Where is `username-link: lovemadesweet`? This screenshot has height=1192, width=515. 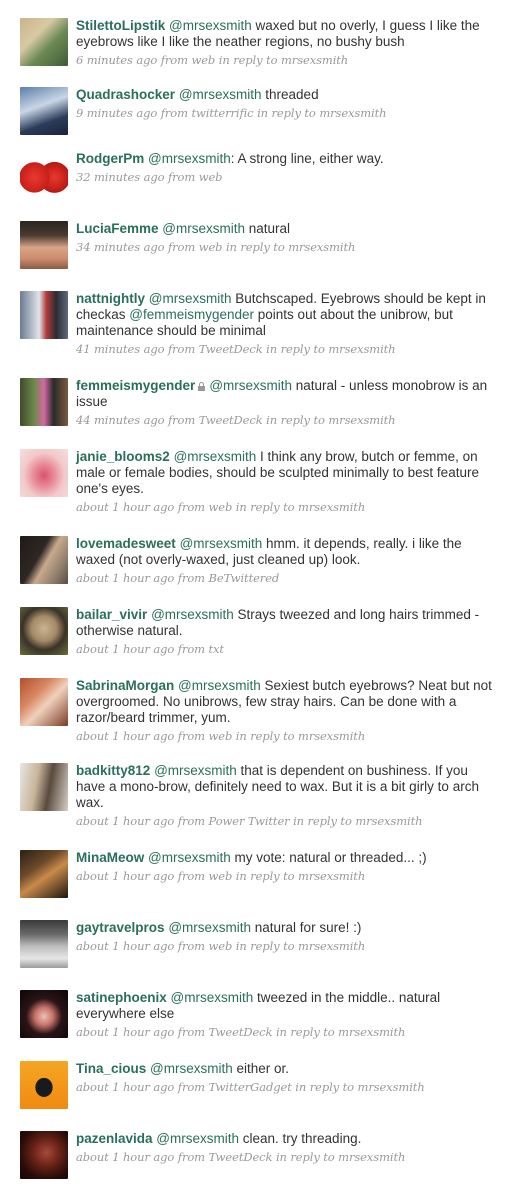 username-link: lovemadesweet is located at coordinates (126, 543).